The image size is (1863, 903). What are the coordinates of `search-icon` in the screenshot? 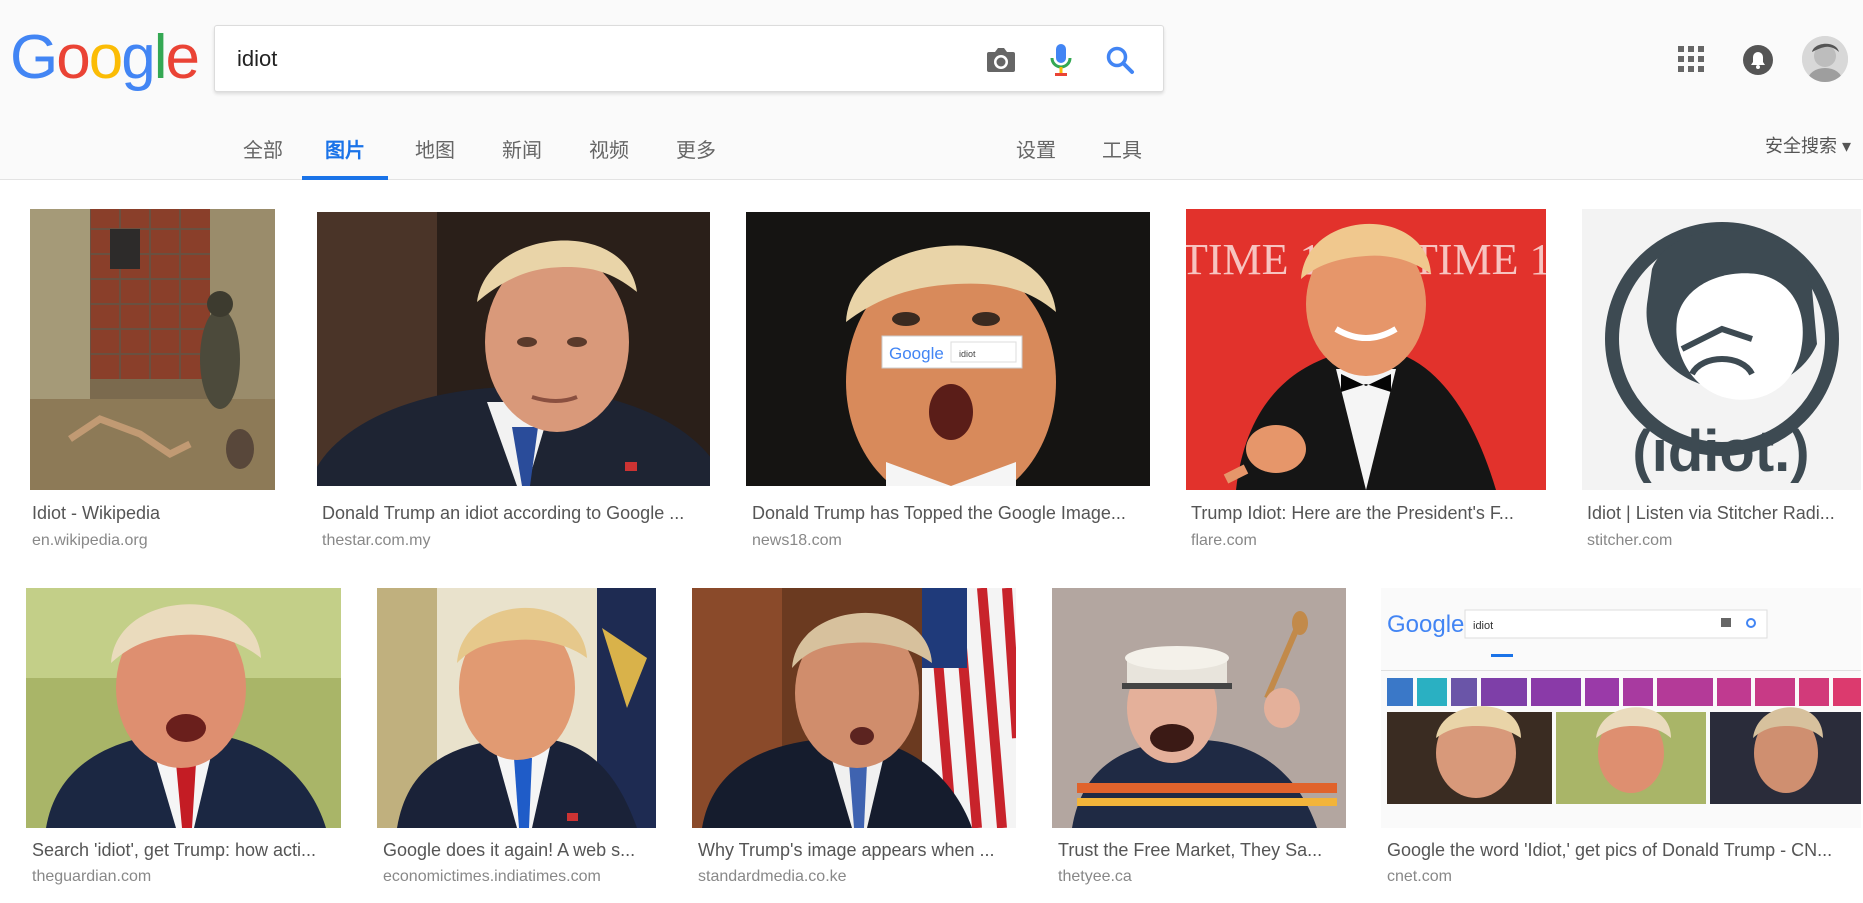 It's located at (1120, 60).